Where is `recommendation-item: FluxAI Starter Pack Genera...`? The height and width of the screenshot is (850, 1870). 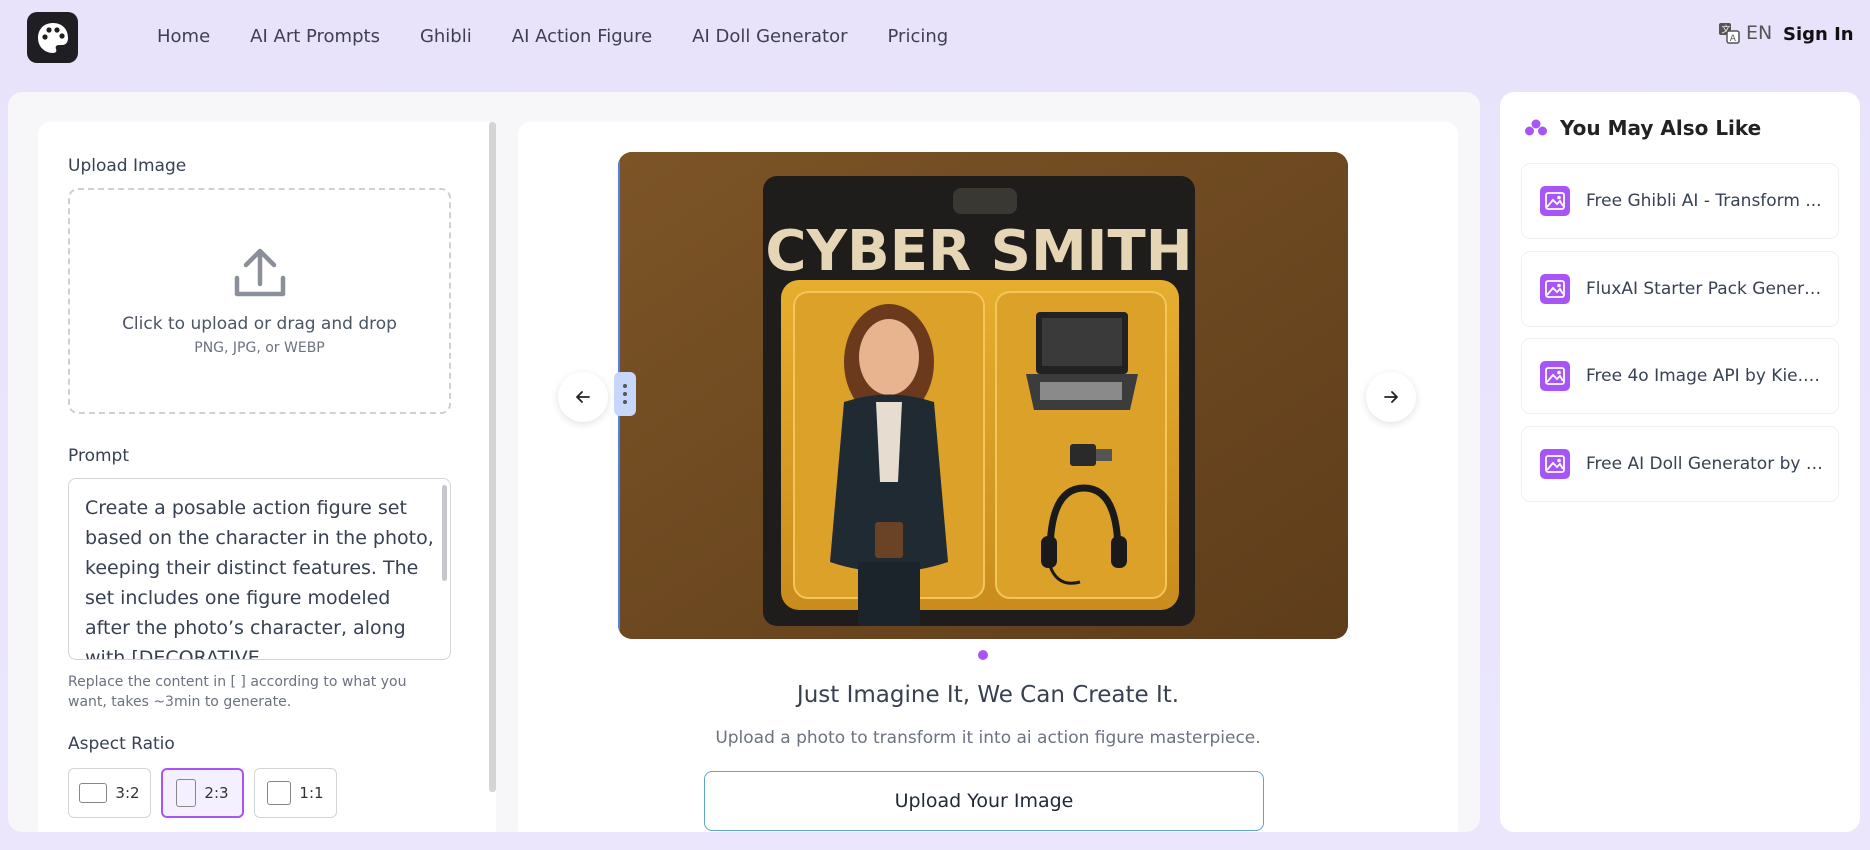
recommendation-item: FluxAI Starter Pack Genera... is located at coordinates (1680, 289).